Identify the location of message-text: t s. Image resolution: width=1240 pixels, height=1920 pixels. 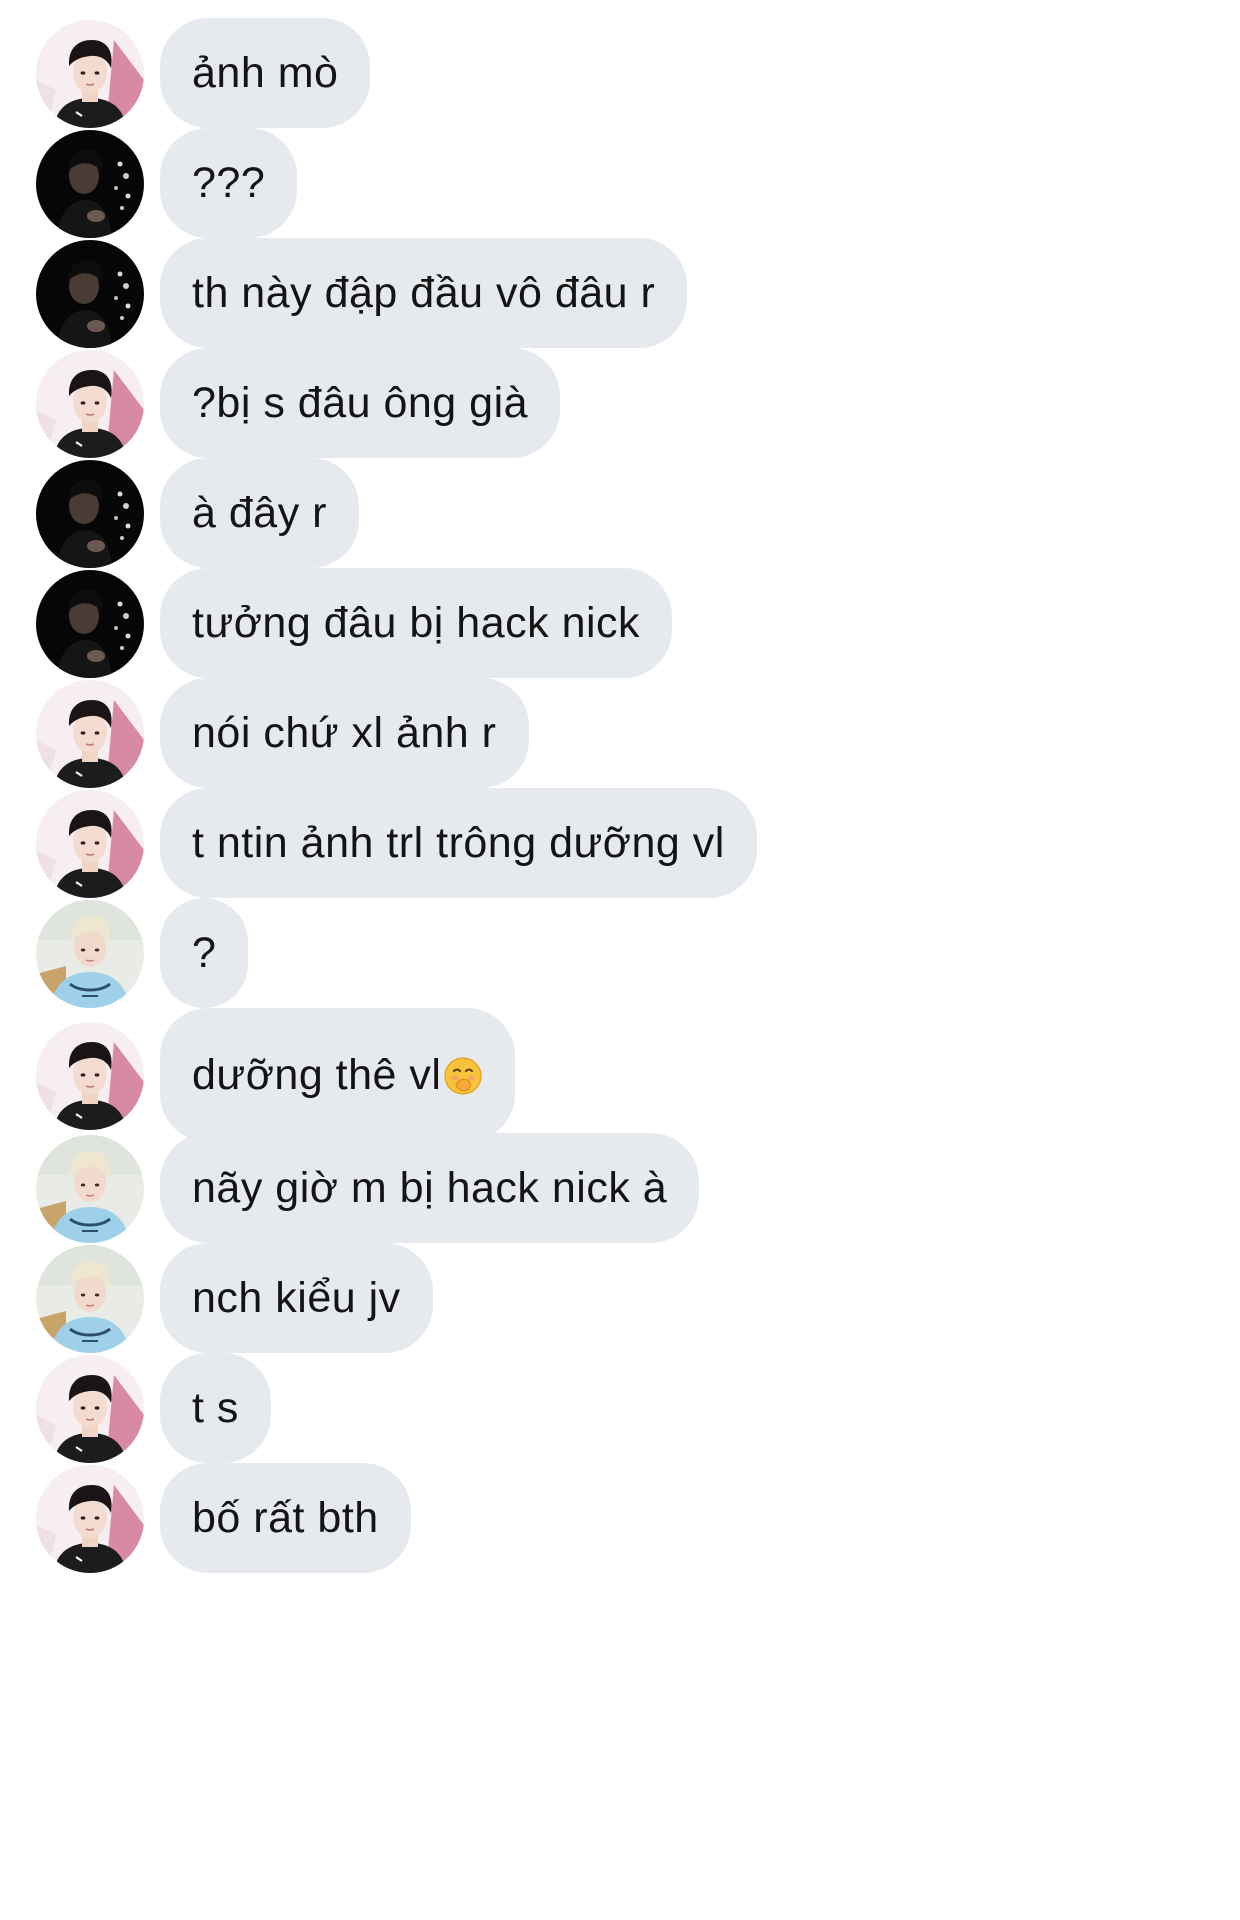
(215, 1408).